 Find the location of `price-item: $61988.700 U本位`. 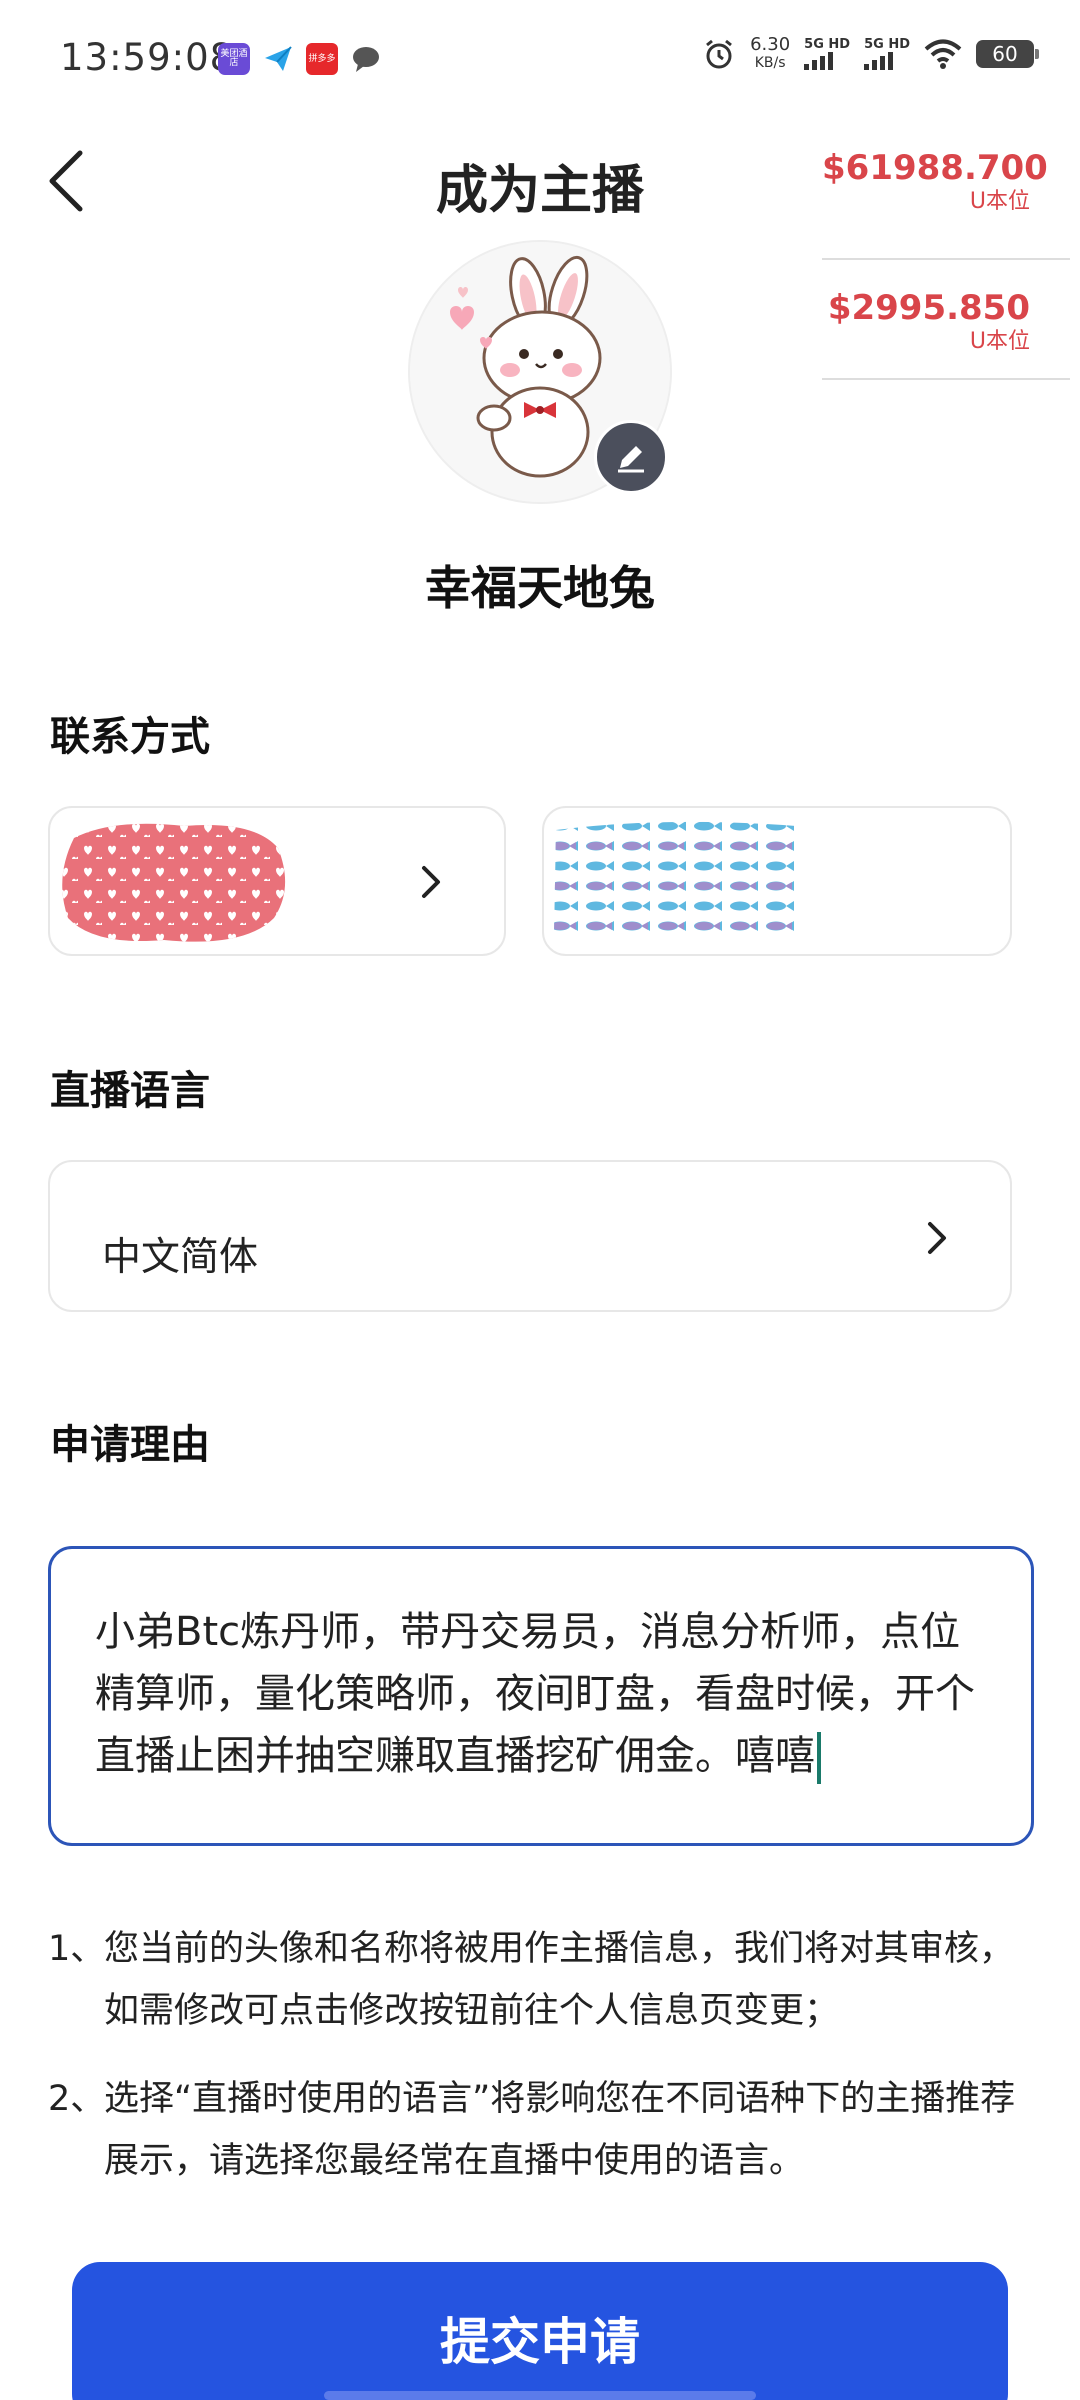

price-item: $61988.700 U本位 is located at coordinates (946, 200).